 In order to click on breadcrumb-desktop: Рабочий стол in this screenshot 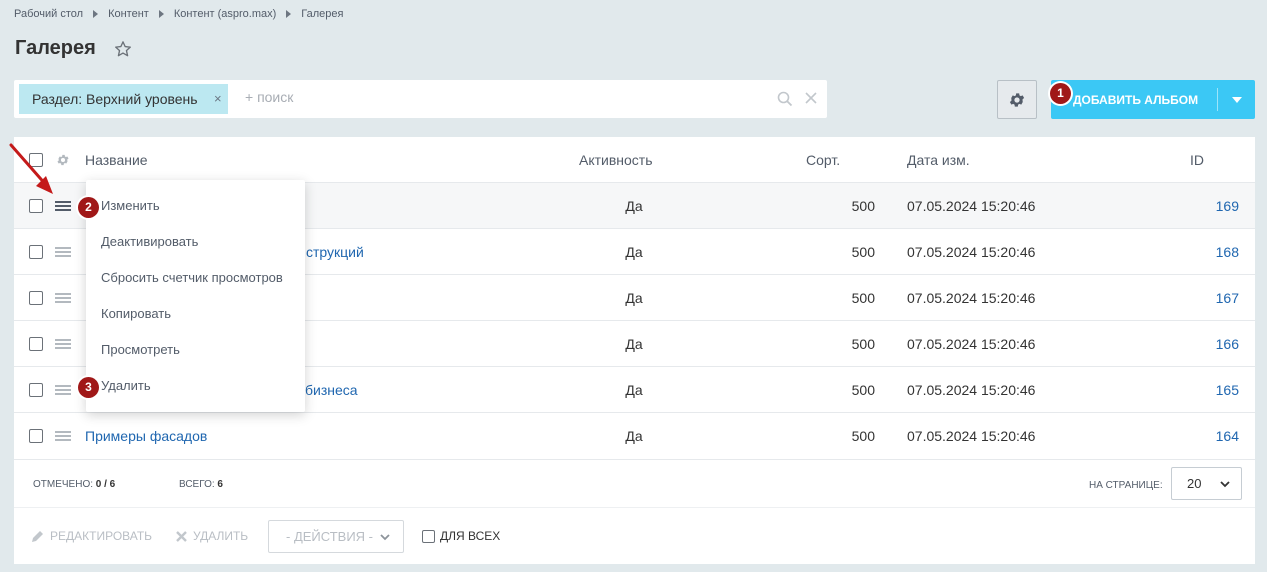, I will do `click(48, 14)`.